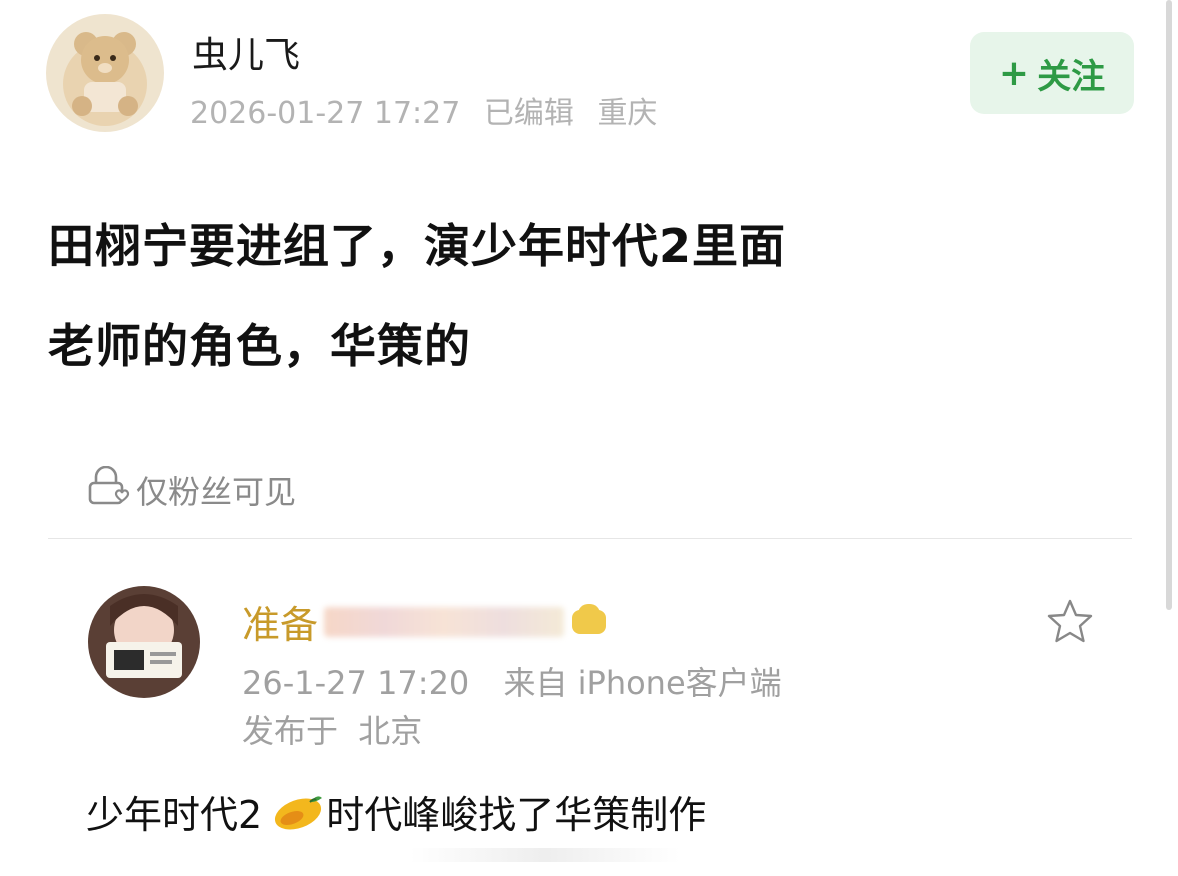  I want to click on comment-source: 来自 iPhone客户端, so click(642, 683).